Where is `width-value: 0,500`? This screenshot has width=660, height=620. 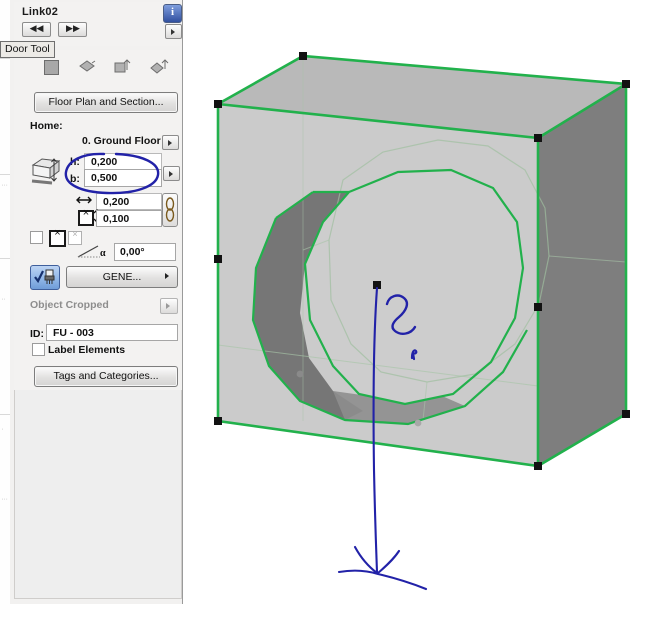 width-value: 0,500 is located at coordinates (104, 178).